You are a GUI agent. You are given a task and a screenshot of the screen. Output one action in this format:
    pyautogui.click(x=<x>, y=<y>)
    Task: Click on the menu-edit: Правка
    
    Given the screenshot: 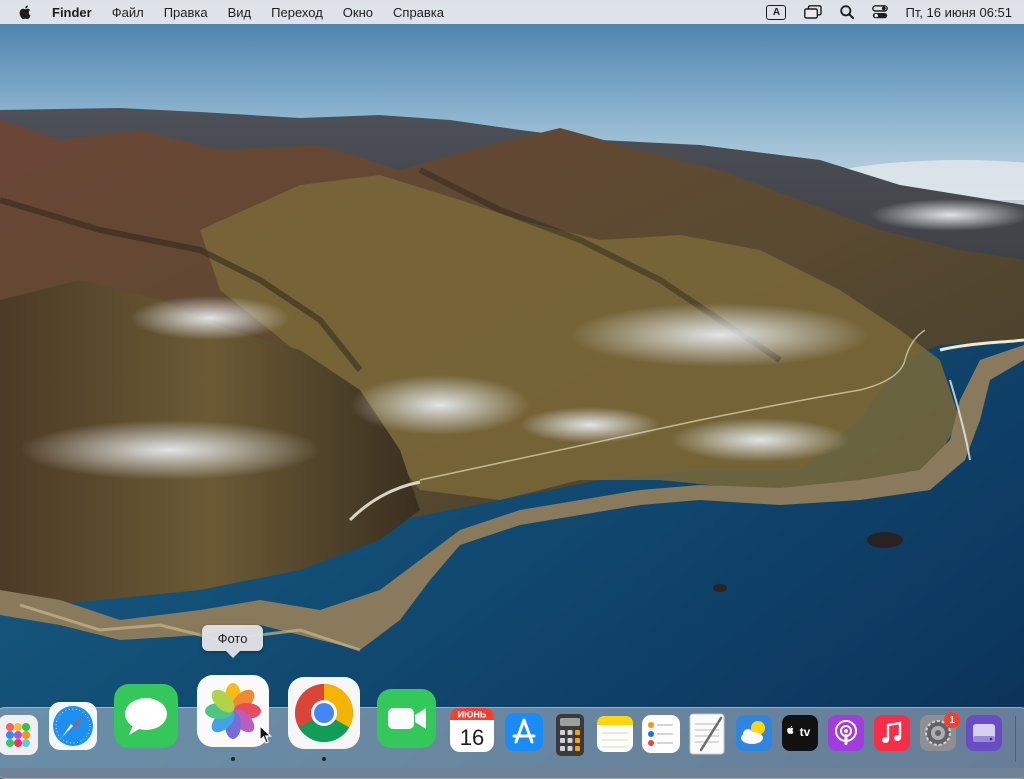 What is the action you would take?
    pyautogui.click(x=186, y=12)
    